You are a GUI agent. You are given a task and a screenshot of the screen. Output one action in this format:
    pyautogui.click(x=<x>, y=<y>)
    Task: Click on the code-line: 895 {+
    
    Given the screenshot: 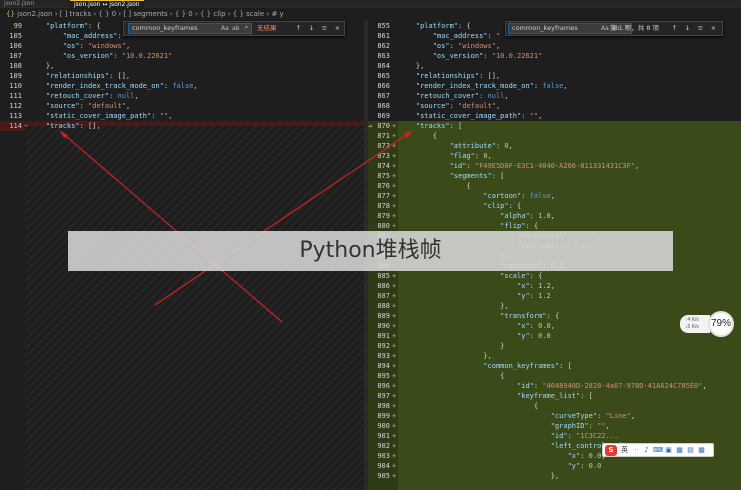 What is the action you would take?
    pyautogui.click(x=554, y=376)
    